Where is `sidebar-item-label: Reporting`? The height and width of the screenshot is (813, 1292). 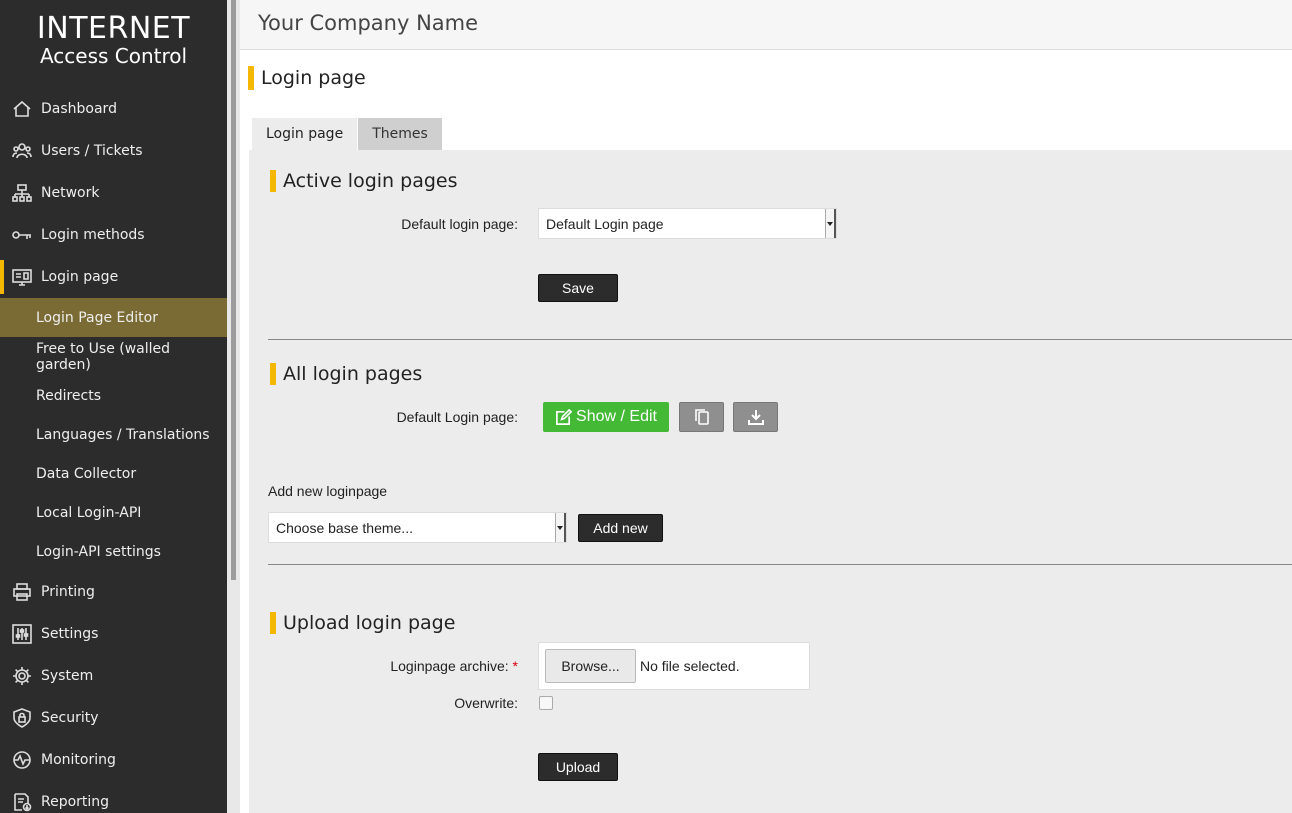 sidebar-item-label: Reporting is located at coordinates (75, 802).